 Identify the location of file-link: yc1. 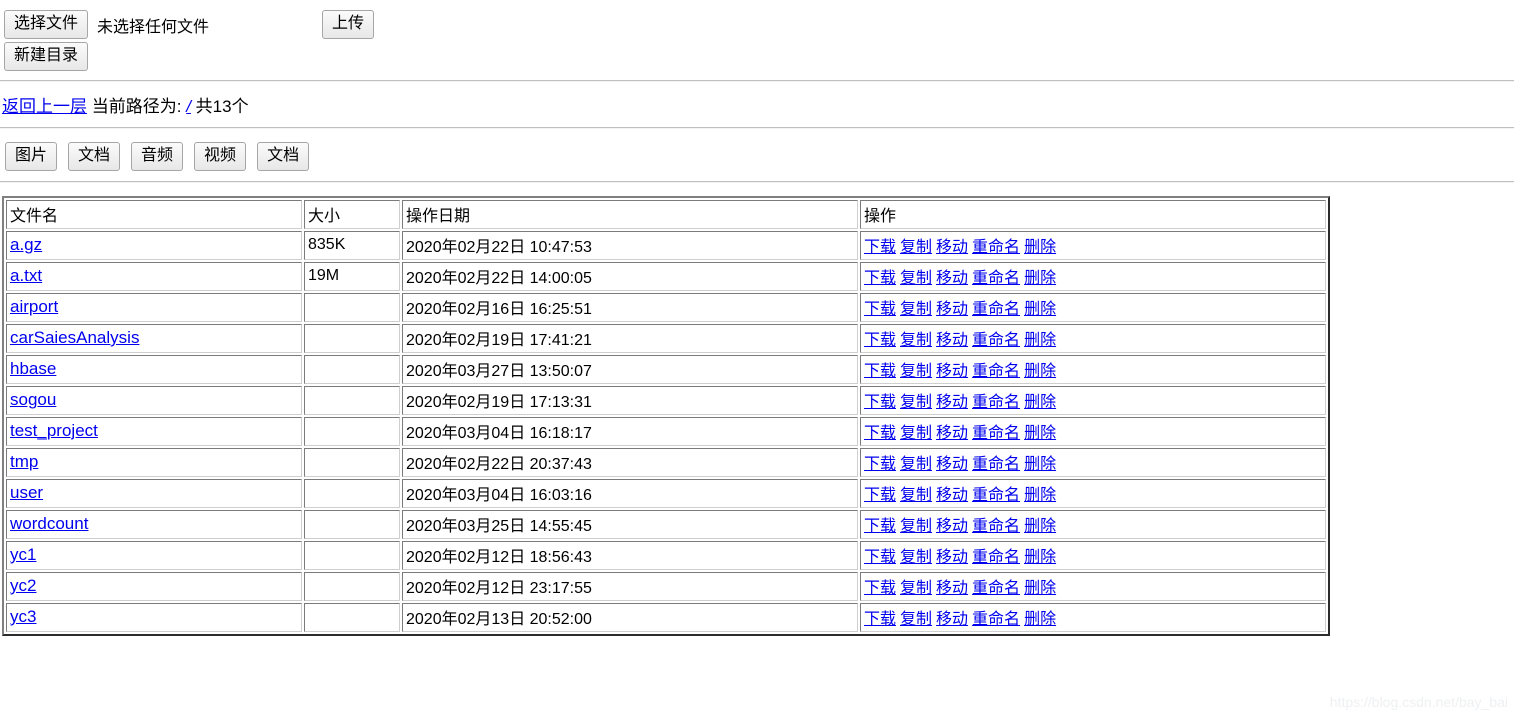
(23, 554).